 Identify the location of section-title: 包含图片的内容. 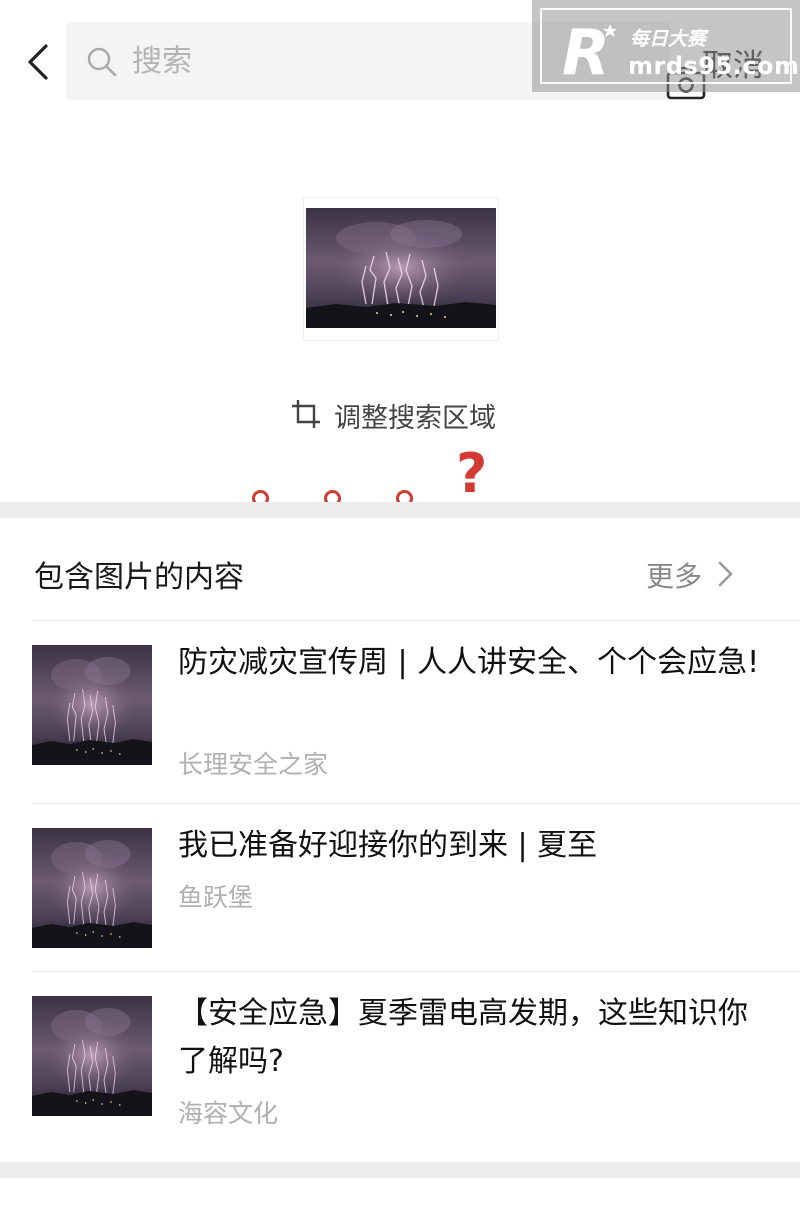
(139, 577).